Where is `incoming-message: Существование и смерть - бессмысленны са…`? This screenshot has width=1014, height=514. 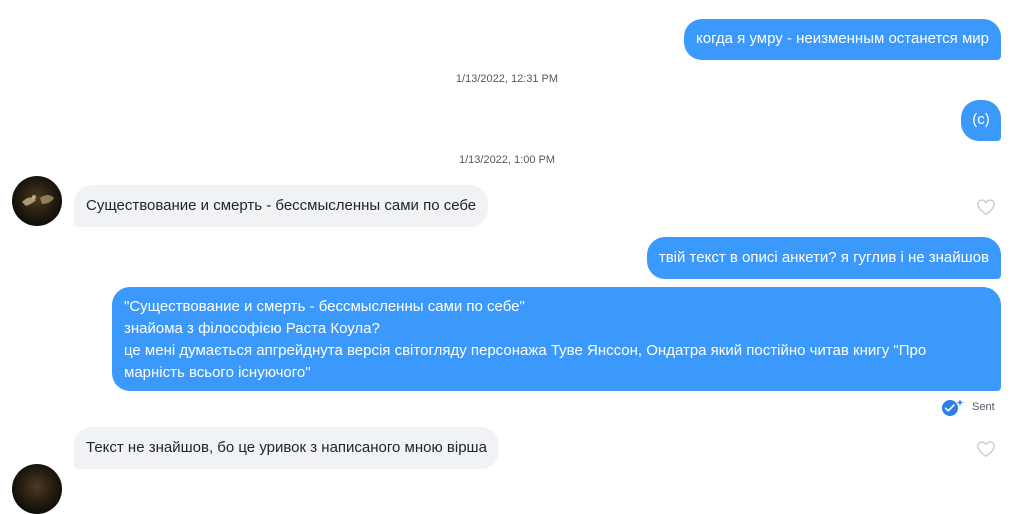 incoming-message: Существование и смерть - бессмысленны са… is located at coordinates (281, 206).